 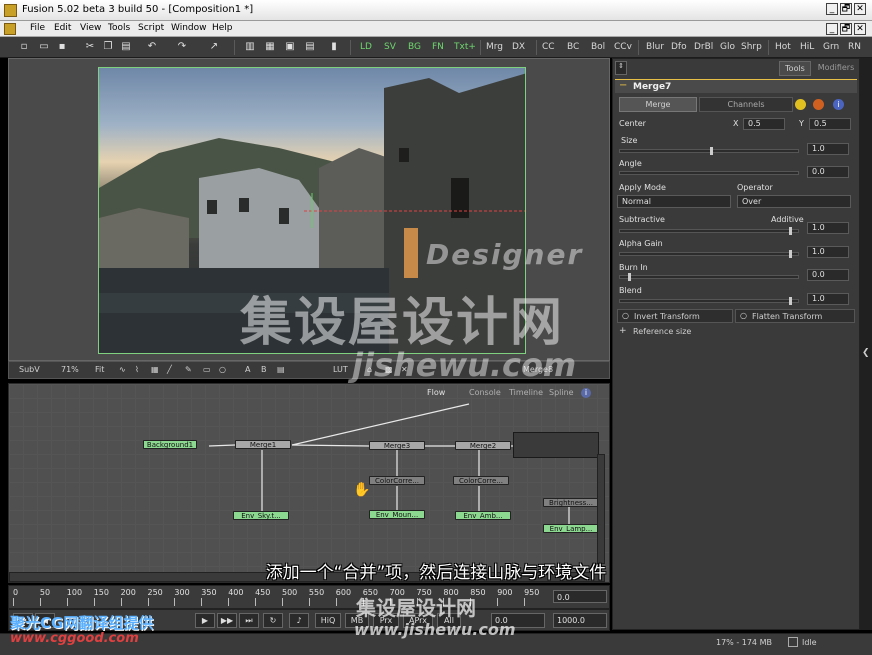 I want to click on size-slider-thumb, so click(x=711, y=151).